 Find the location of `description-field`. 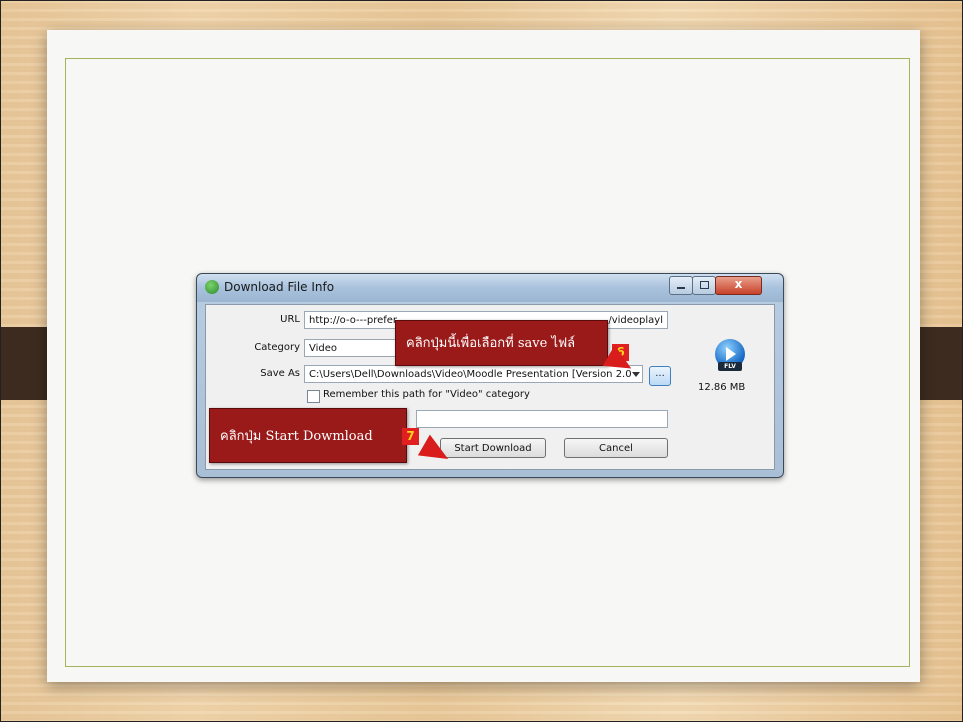

description-field is located at coordinates (542, 419).